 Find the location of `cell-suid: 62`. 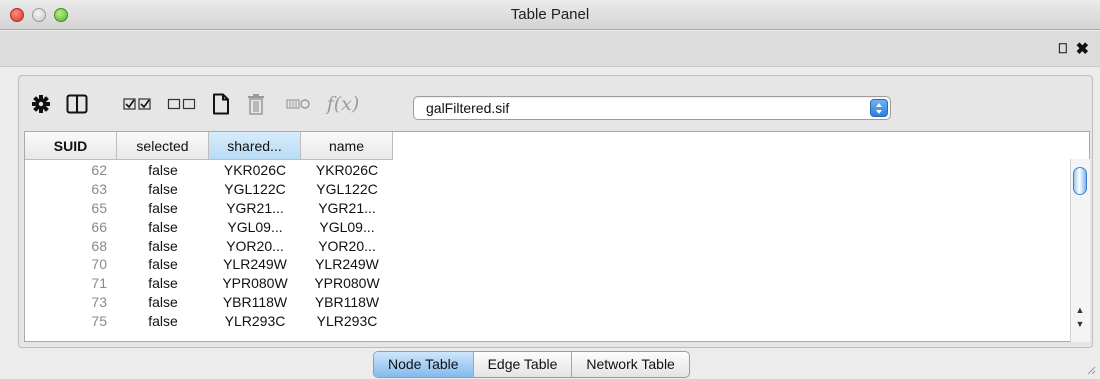

cell-suid: 62 is located at coordinates (71, 170).